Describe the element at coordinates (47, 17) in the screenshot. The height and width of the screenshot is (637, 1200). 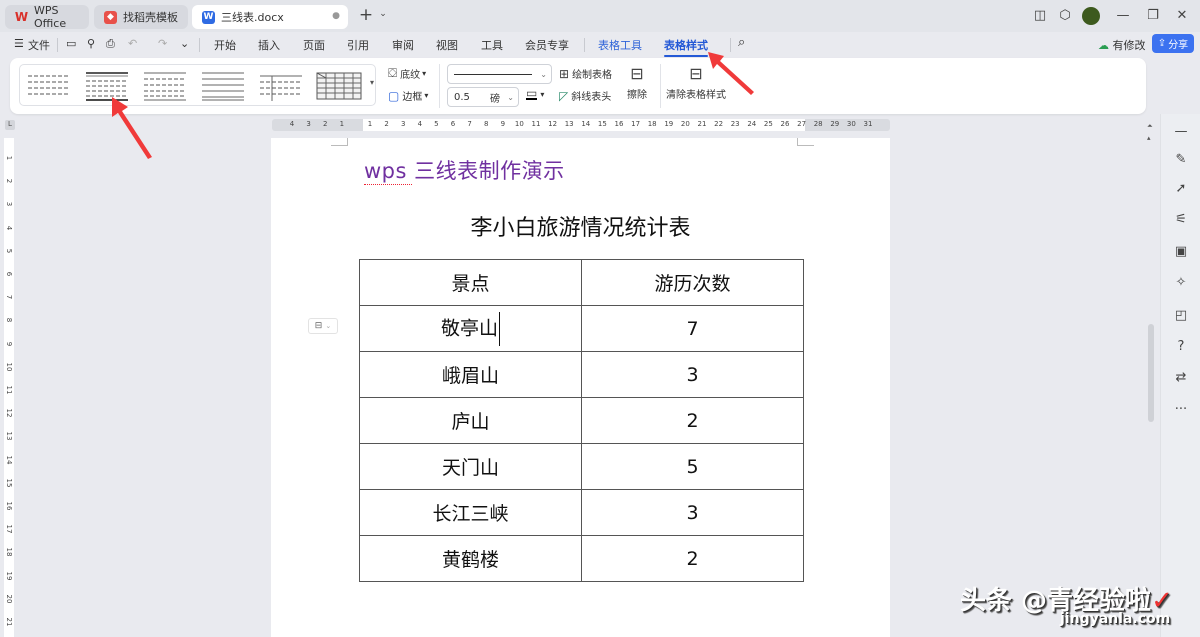
I see `tab-wps-office: W WPS Office` at that location.